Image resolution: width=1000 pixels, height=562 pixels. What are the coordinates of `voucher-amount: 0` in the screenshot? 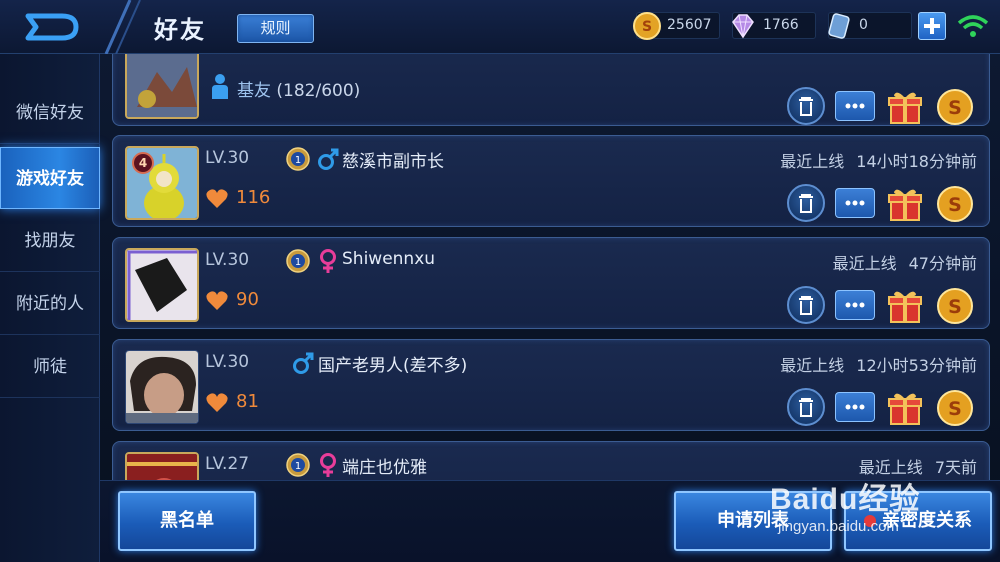 It's located at (863, 25).